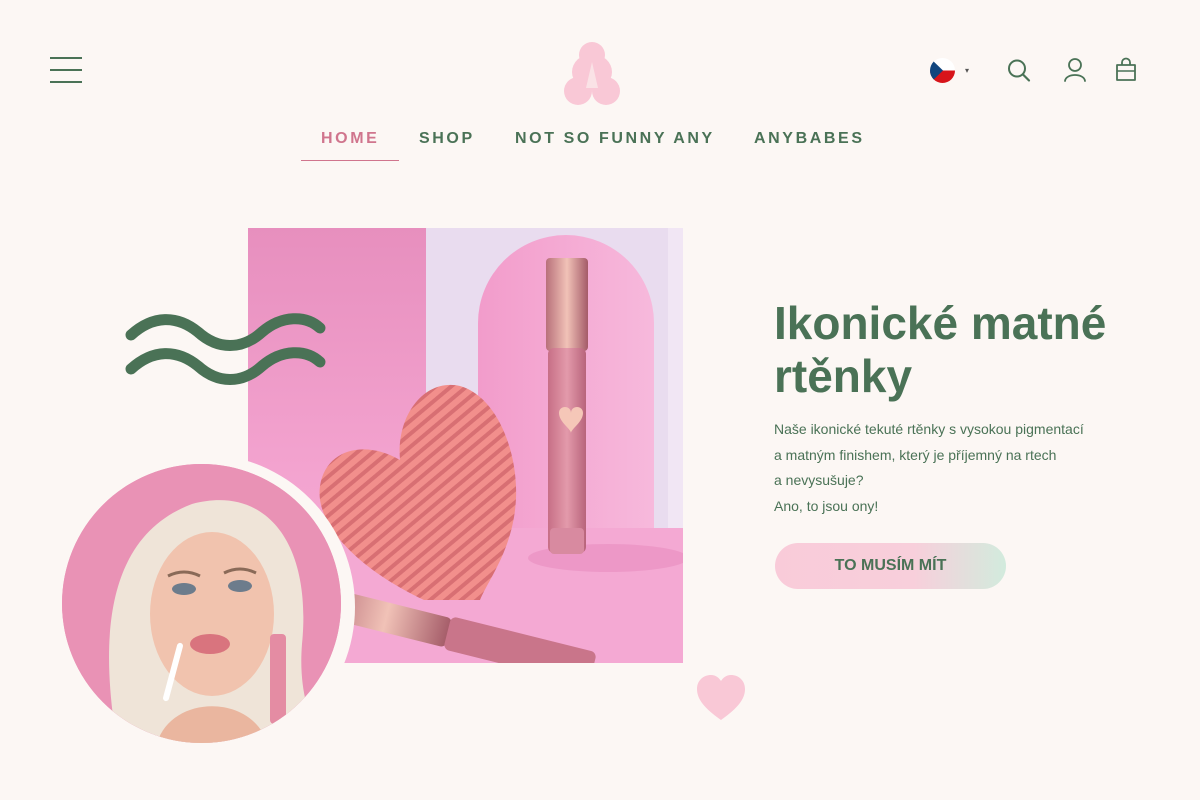  What do you see at coordinates (1075, 70) in the screenshot?
I see `account-icon` at bounding box center [1075, 70].